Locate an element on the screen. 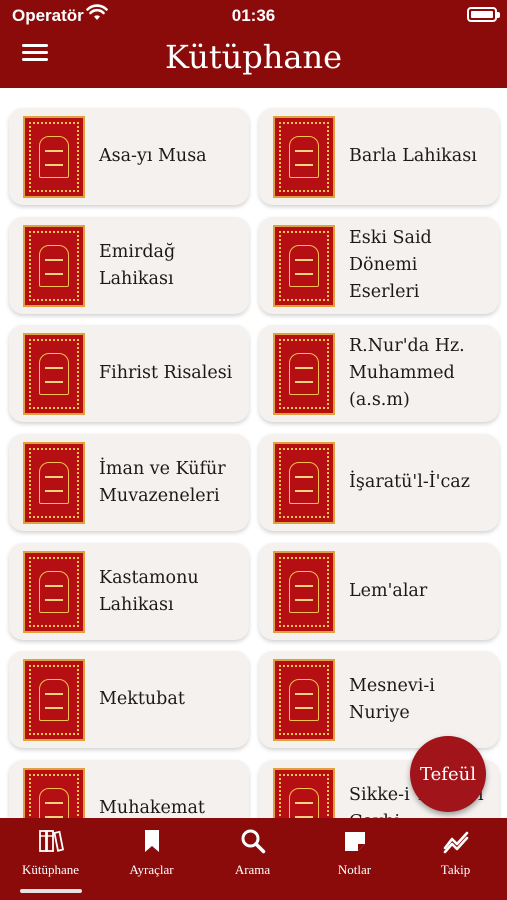 The image size is (507, 900). library-icon is located at coordinates (51, 841).